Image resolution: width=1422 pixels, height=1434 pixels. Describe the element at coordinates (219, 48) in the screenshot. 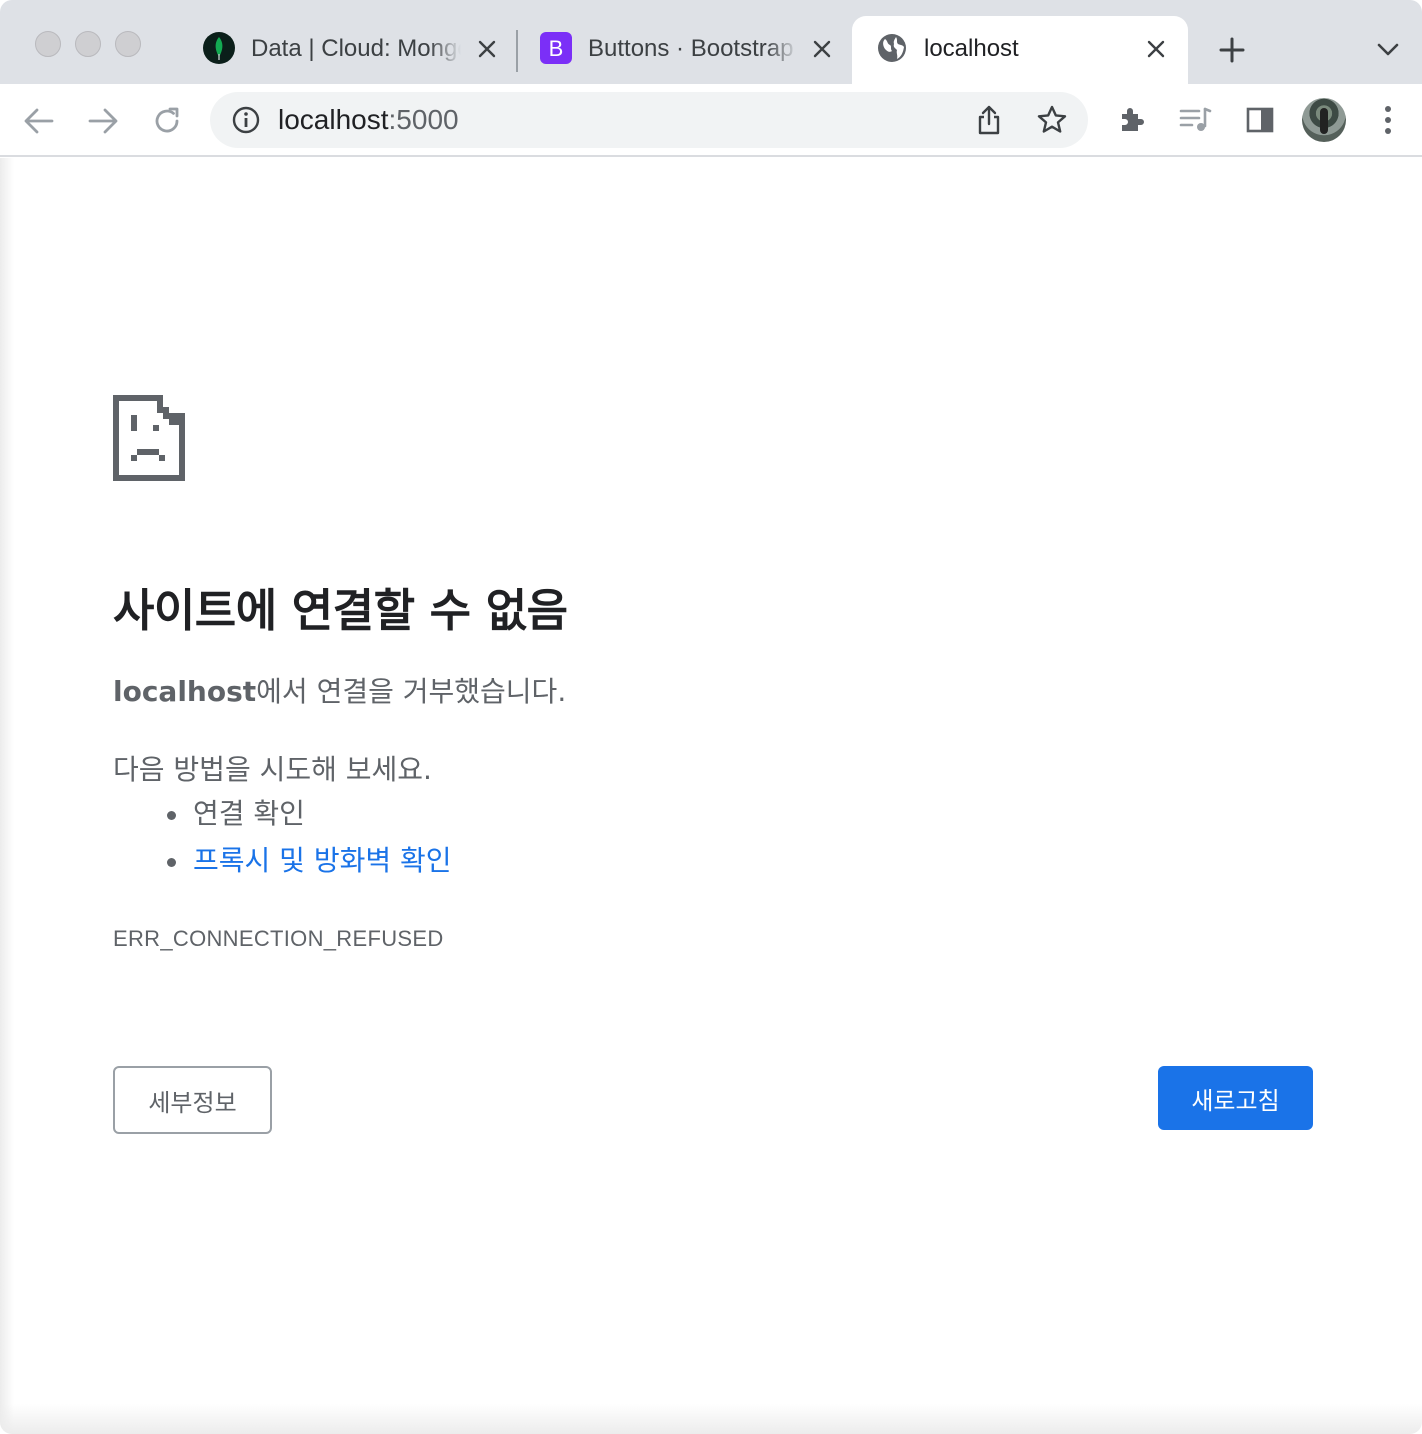

I see `mongodb-leaf-icon` at that location.